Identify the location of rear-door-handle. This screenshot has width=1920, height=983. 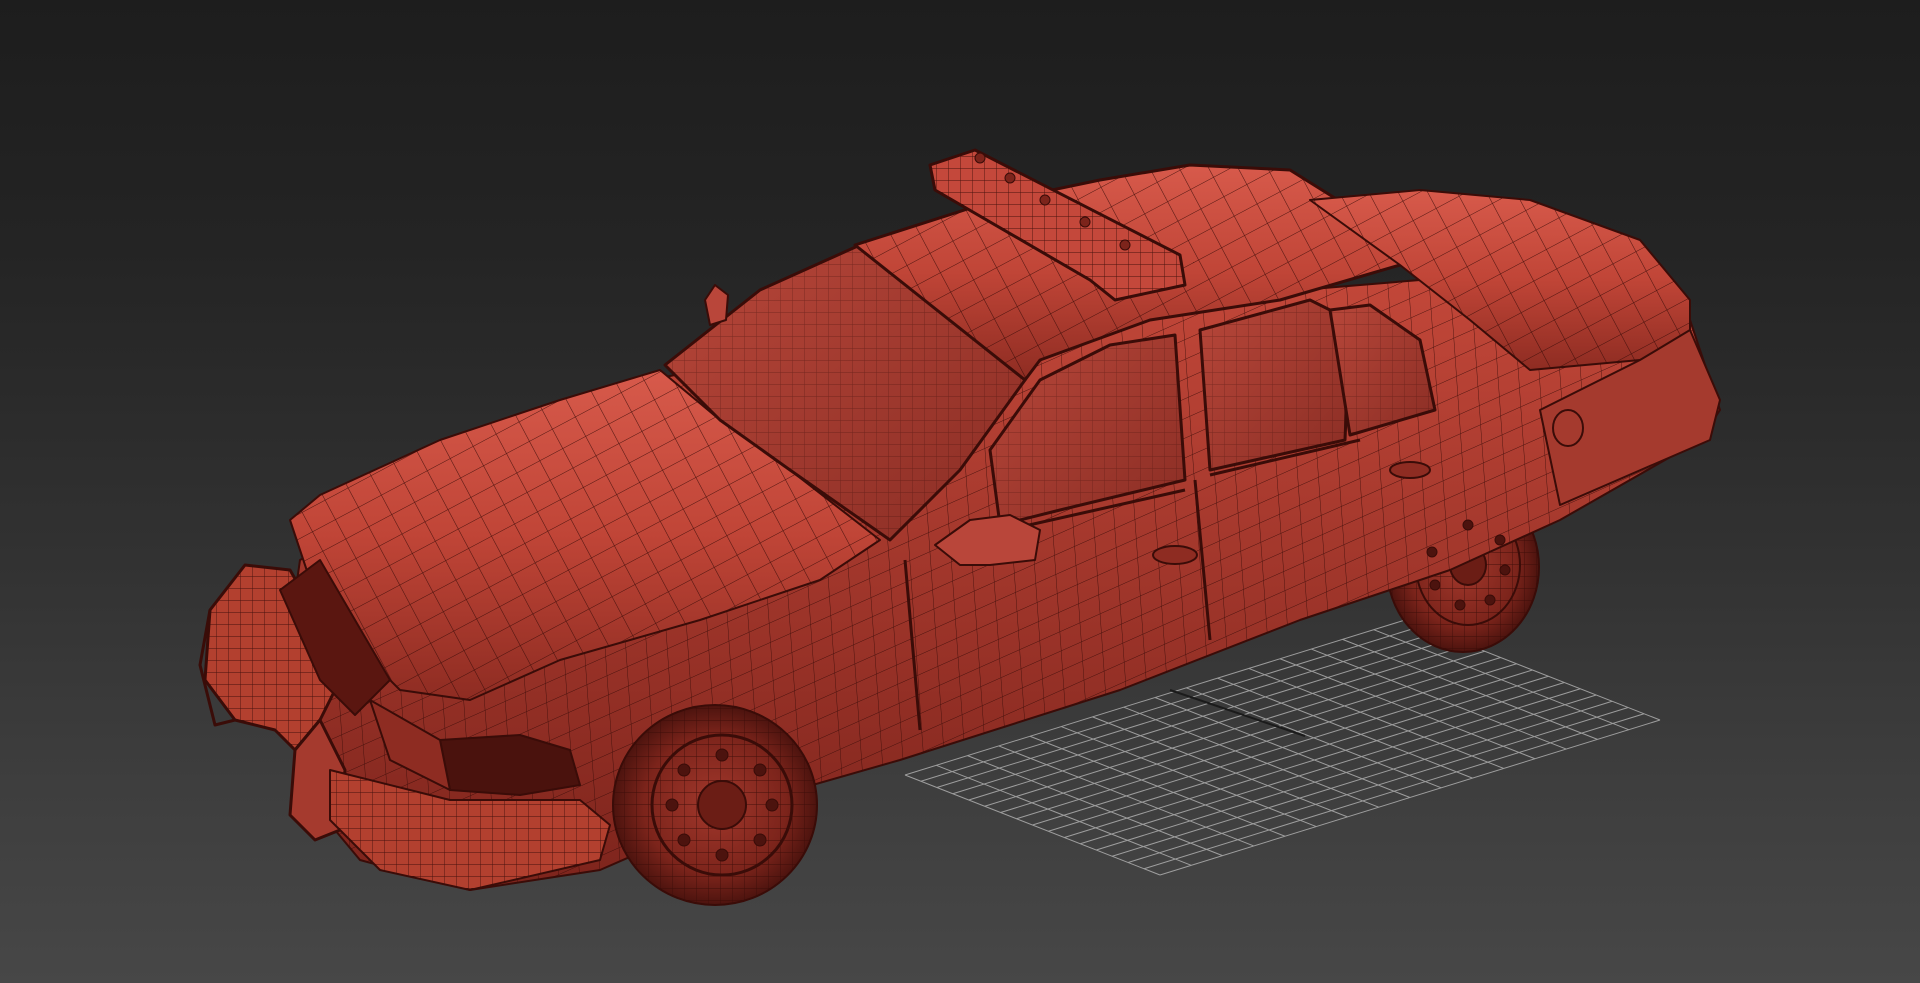
(1410, 470).